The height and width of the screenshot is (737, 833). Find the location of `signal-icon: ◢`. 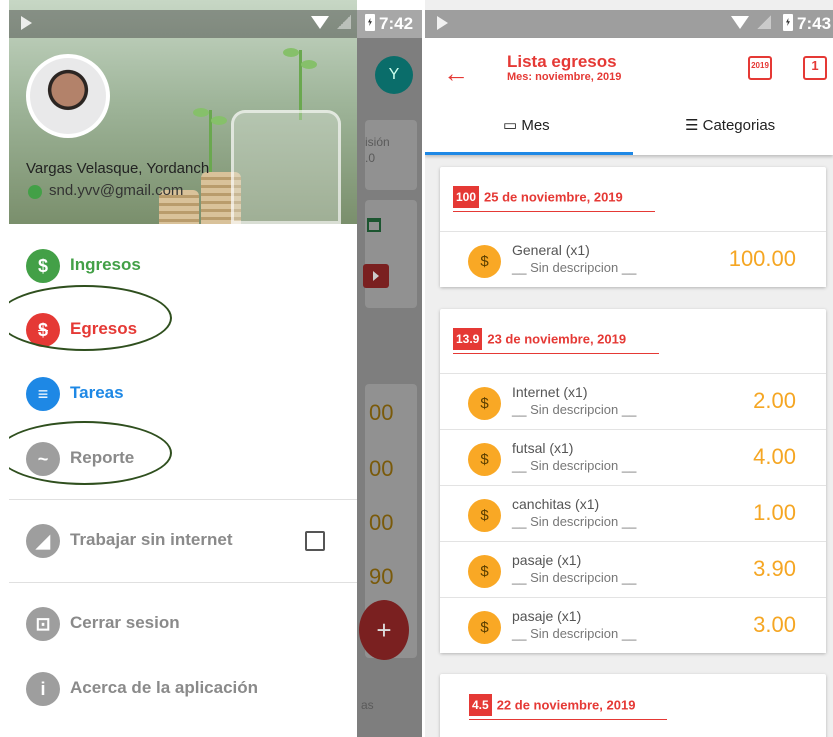

signal-icon: ◢ is located at coordinates (43, 541).